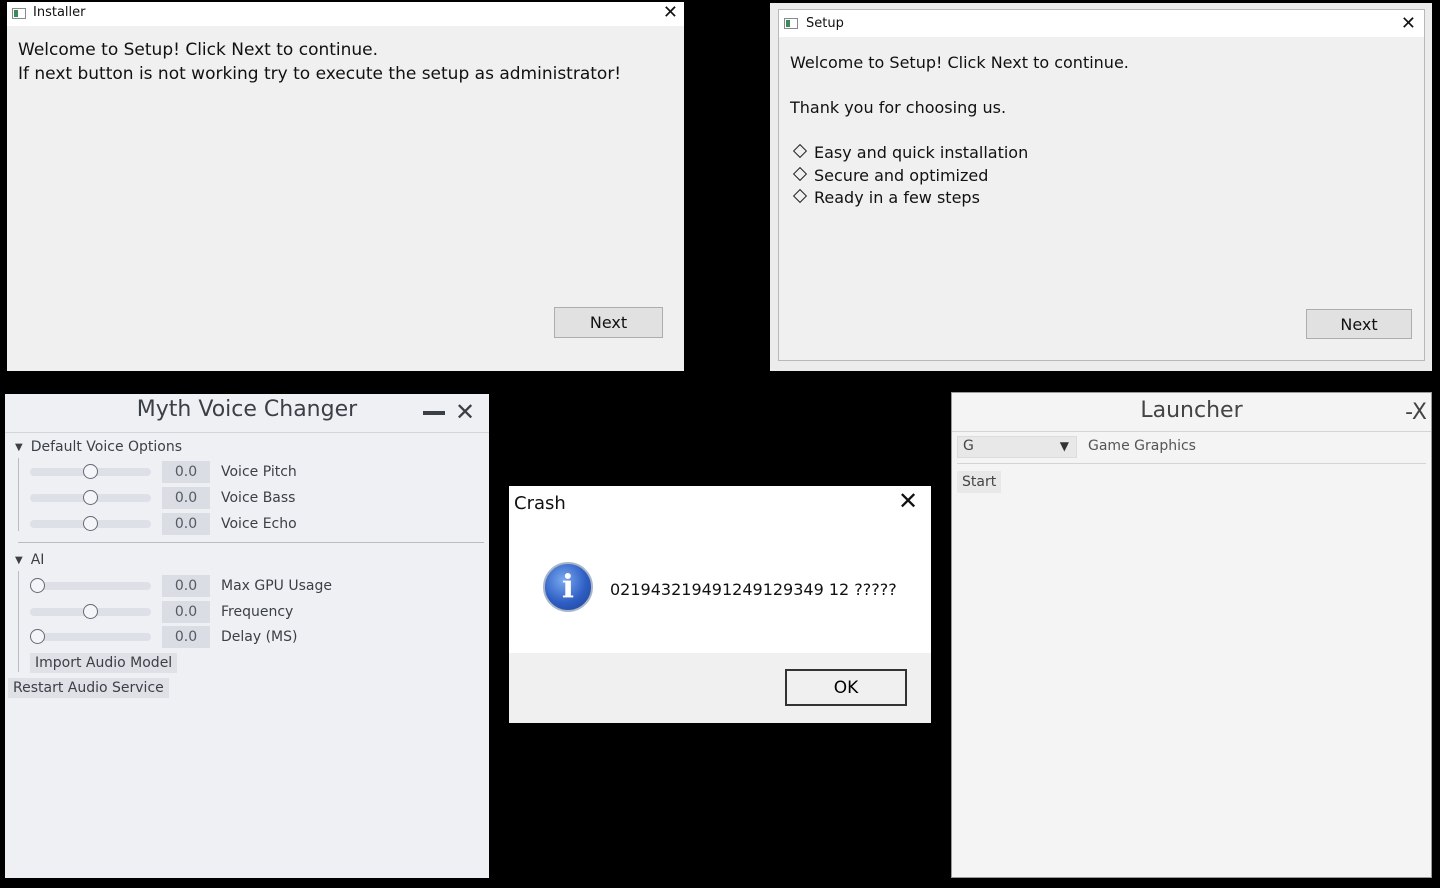 This screenshot has height=888, width=1440. Describe the element at coordinates (247, 409) in the screenshot. I see `myth-title: Myth Voice Changer` at that location.